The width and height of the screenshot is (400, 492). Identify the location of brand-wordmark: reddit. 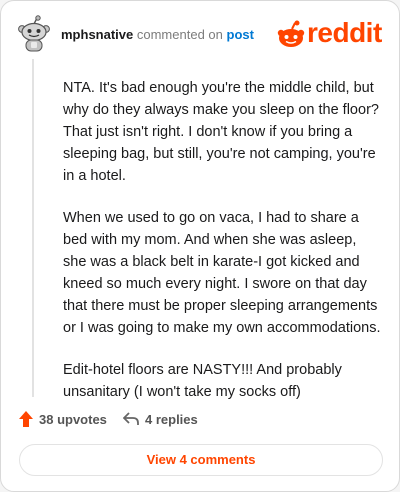
(344, 32).